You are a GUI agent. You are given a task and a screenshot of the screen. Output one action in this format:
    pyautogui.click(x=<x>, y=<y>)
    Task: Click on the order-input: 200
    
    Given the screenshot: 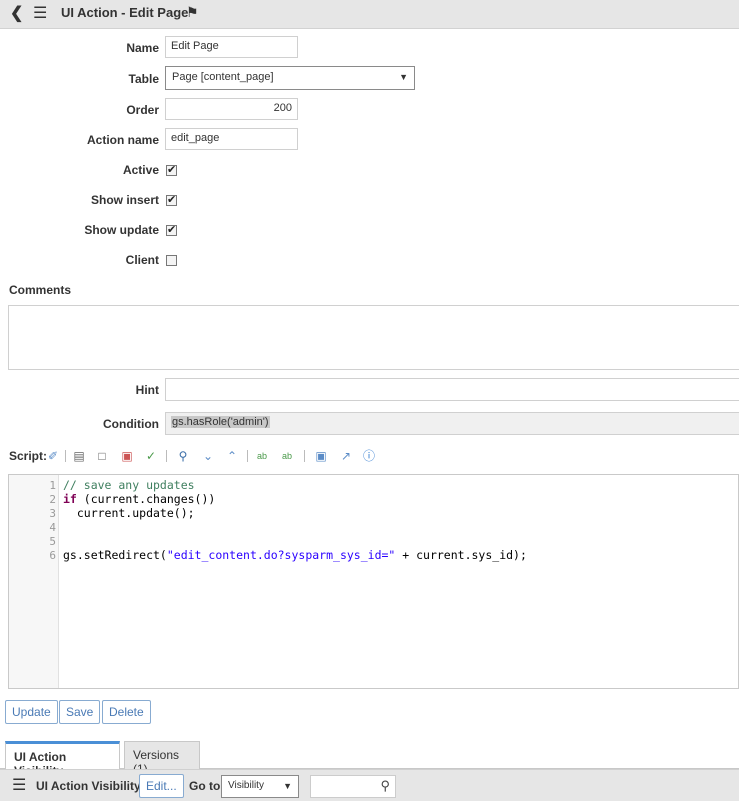 What is the action you would take?
    pyautogui.click(x=231, y=109)
    